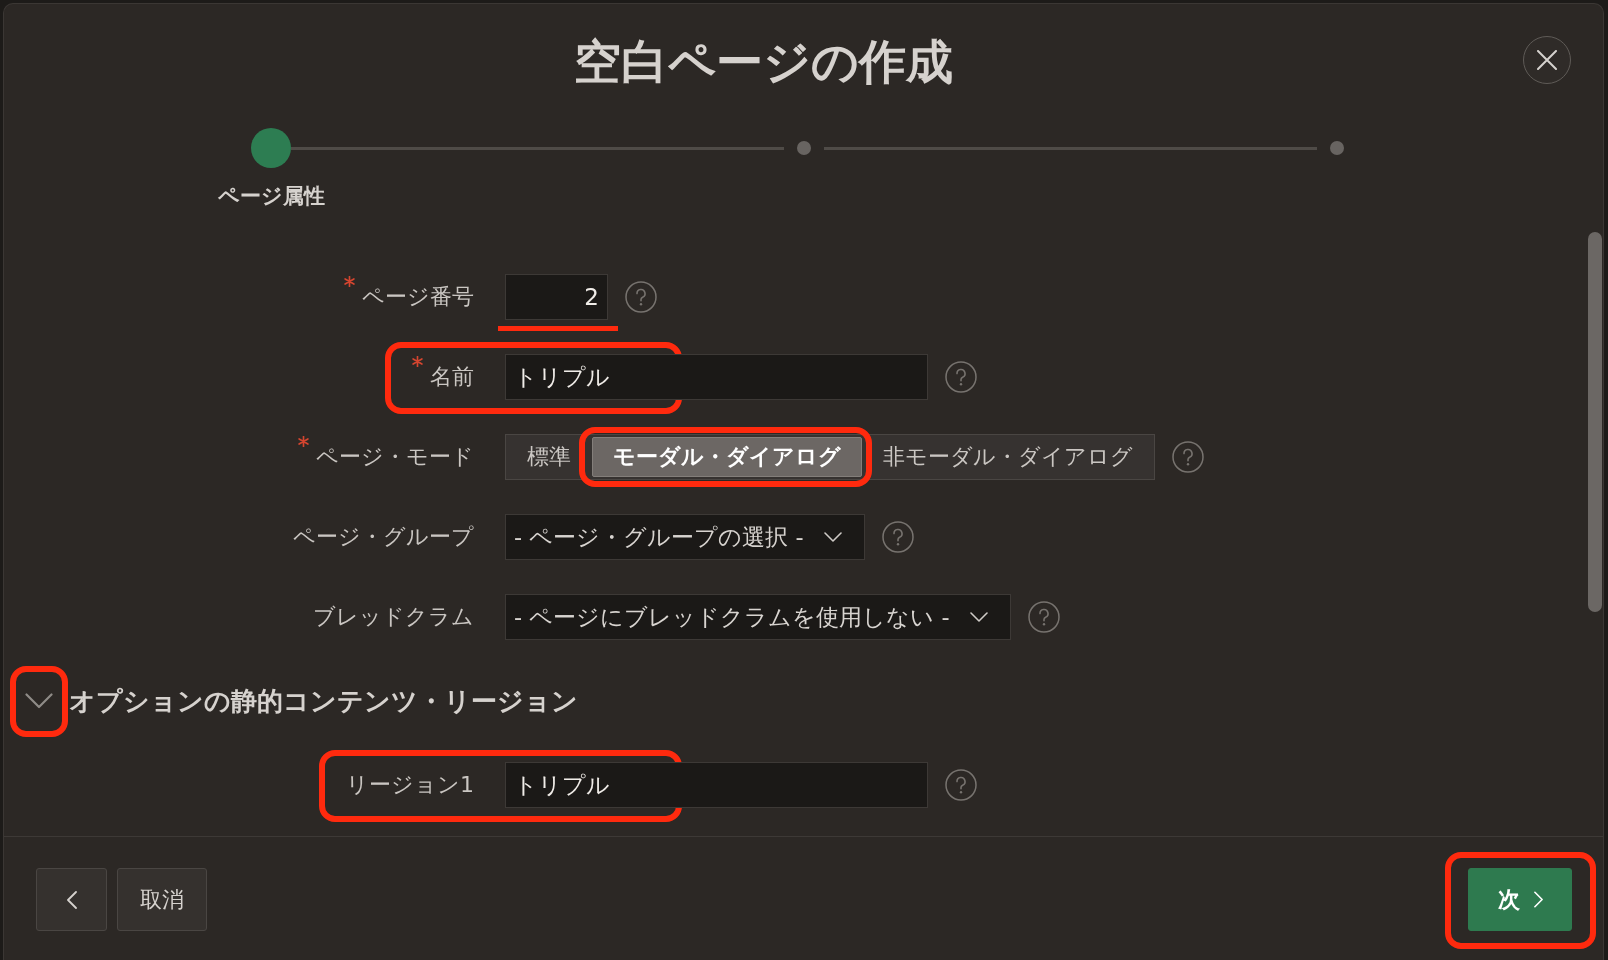  I want to click on step-label: ページ属性, so click(271, 196).